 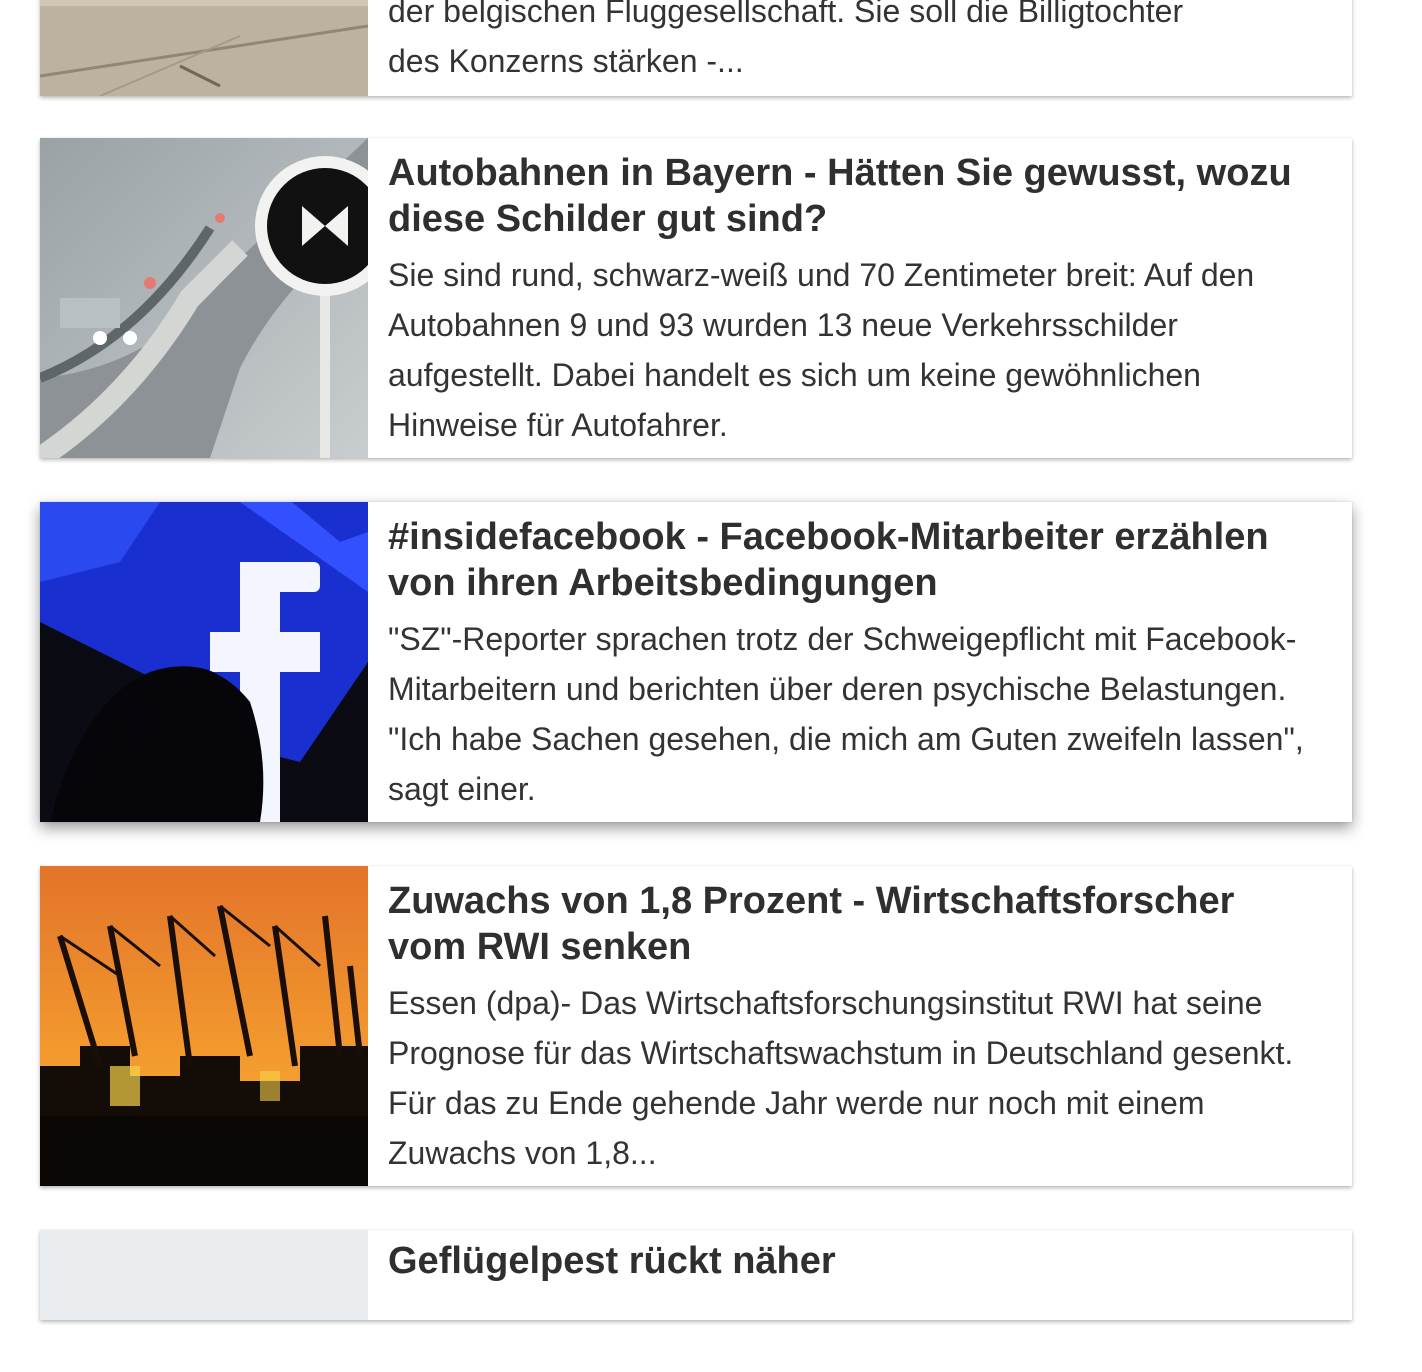 I want to click on article-text: Geflügelpest rückt näher, so click(x=850, y=1261).